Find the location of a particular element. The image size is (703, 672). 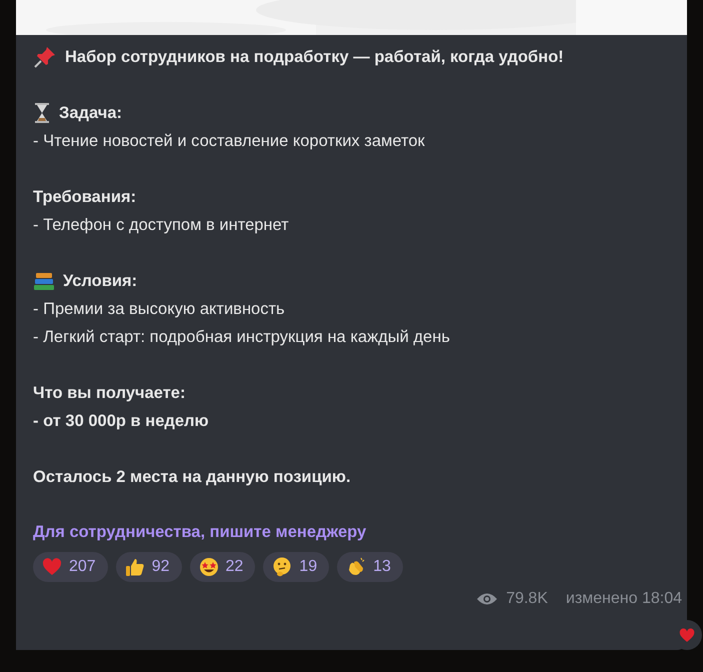

thumbs-up-icon is located at coordinates (134, 567).